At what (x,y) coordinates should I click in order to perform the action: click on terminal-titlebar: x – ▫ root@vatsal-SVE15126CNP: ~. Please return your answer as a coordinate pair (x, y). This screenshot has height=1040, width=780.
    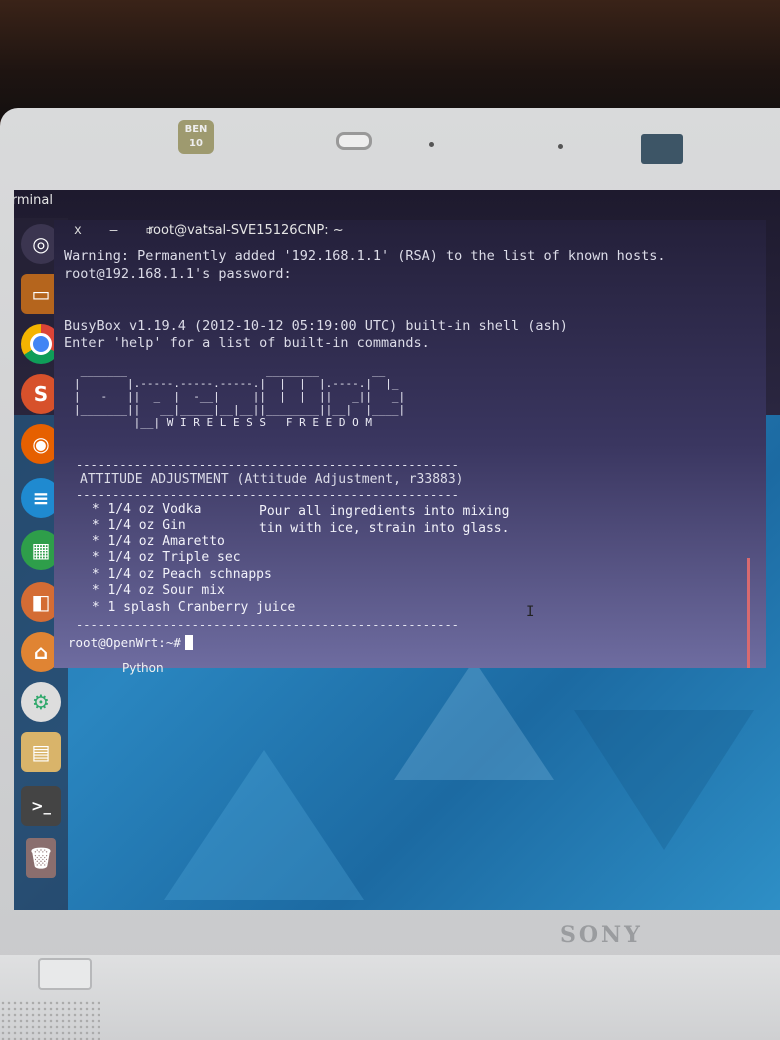
    Looking at the image, I should click on (410, 231).